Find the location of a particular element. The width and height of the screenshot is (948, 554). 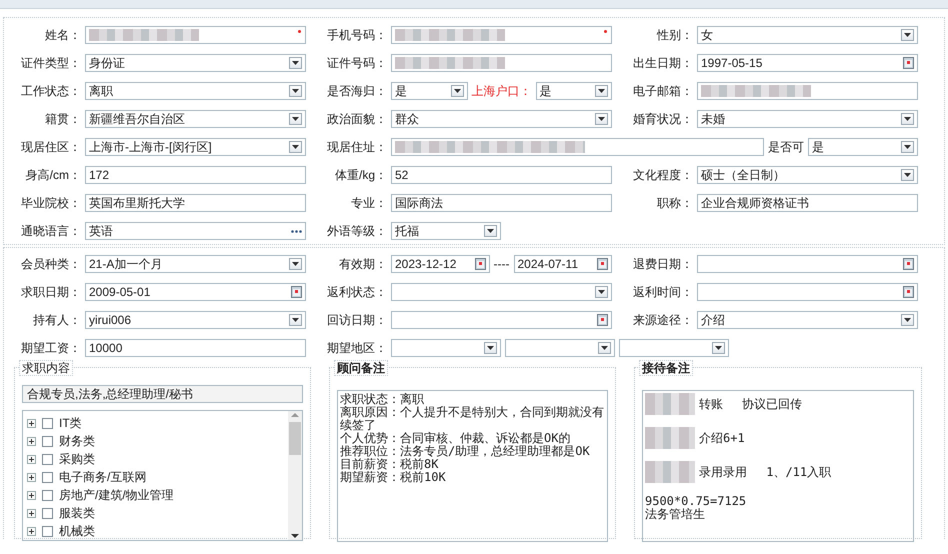

input-field: 52 is located at coordinates (501, 175).